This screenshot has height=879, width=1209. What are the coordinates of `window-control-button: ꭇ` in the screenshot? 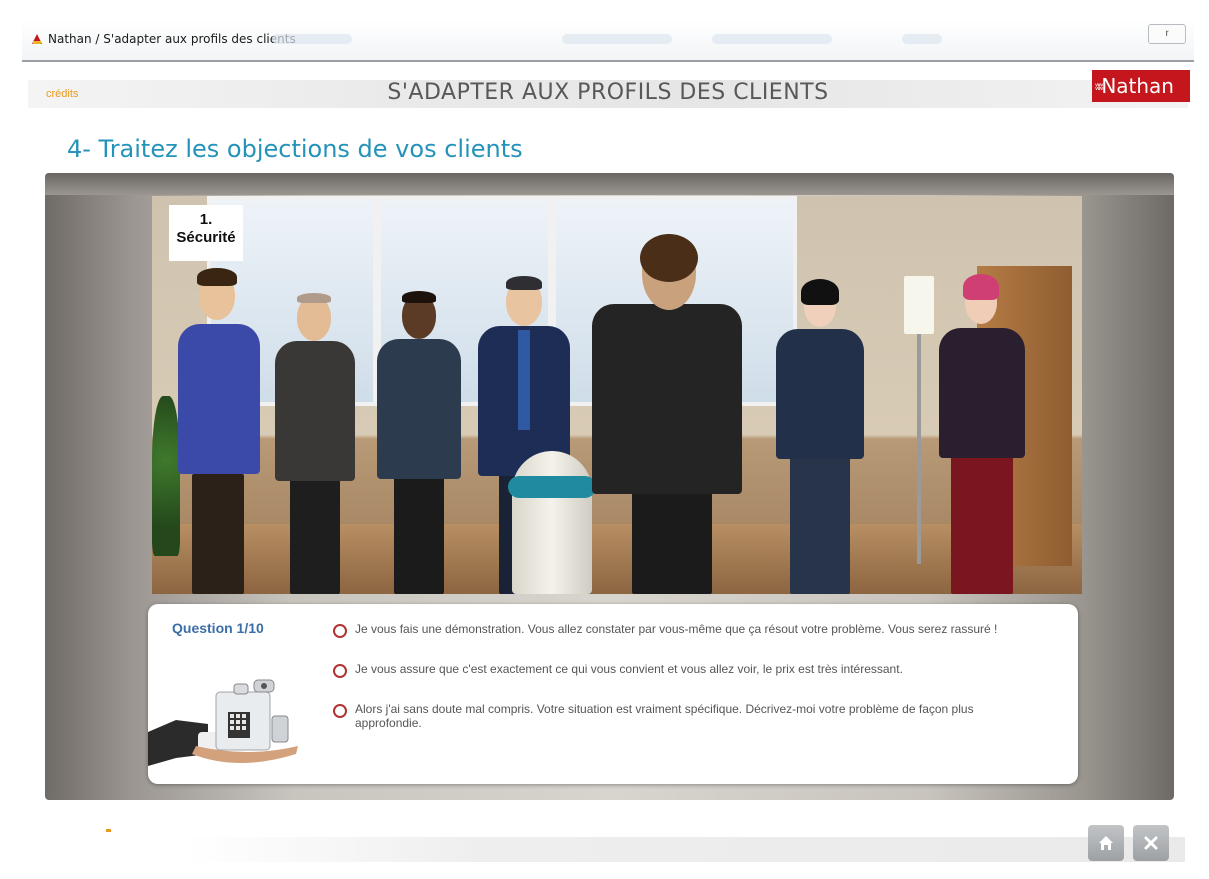 It's located at (1167, 34).